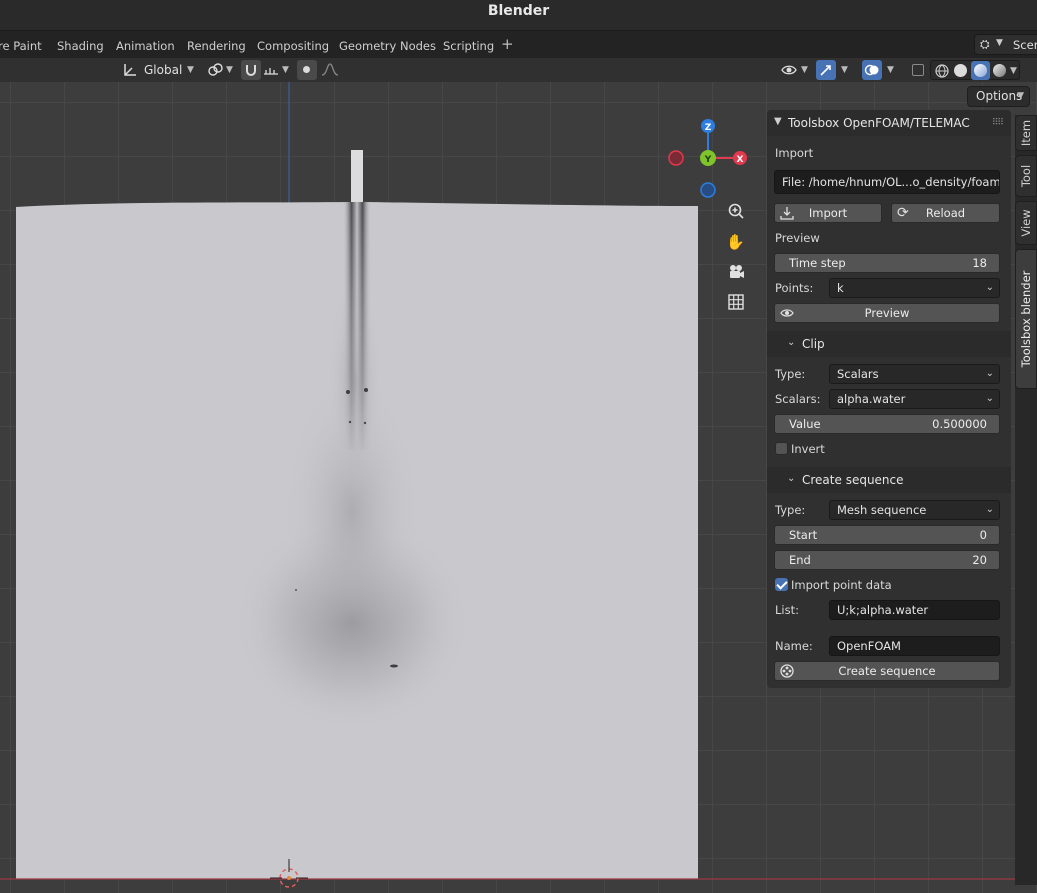 The height and width of the screenshot is (893, 1037). Describe the element at coordinates (1026, 319) in the screenshot. I see `tab-toolsbox-blender: Toolsbox blender` at that location.